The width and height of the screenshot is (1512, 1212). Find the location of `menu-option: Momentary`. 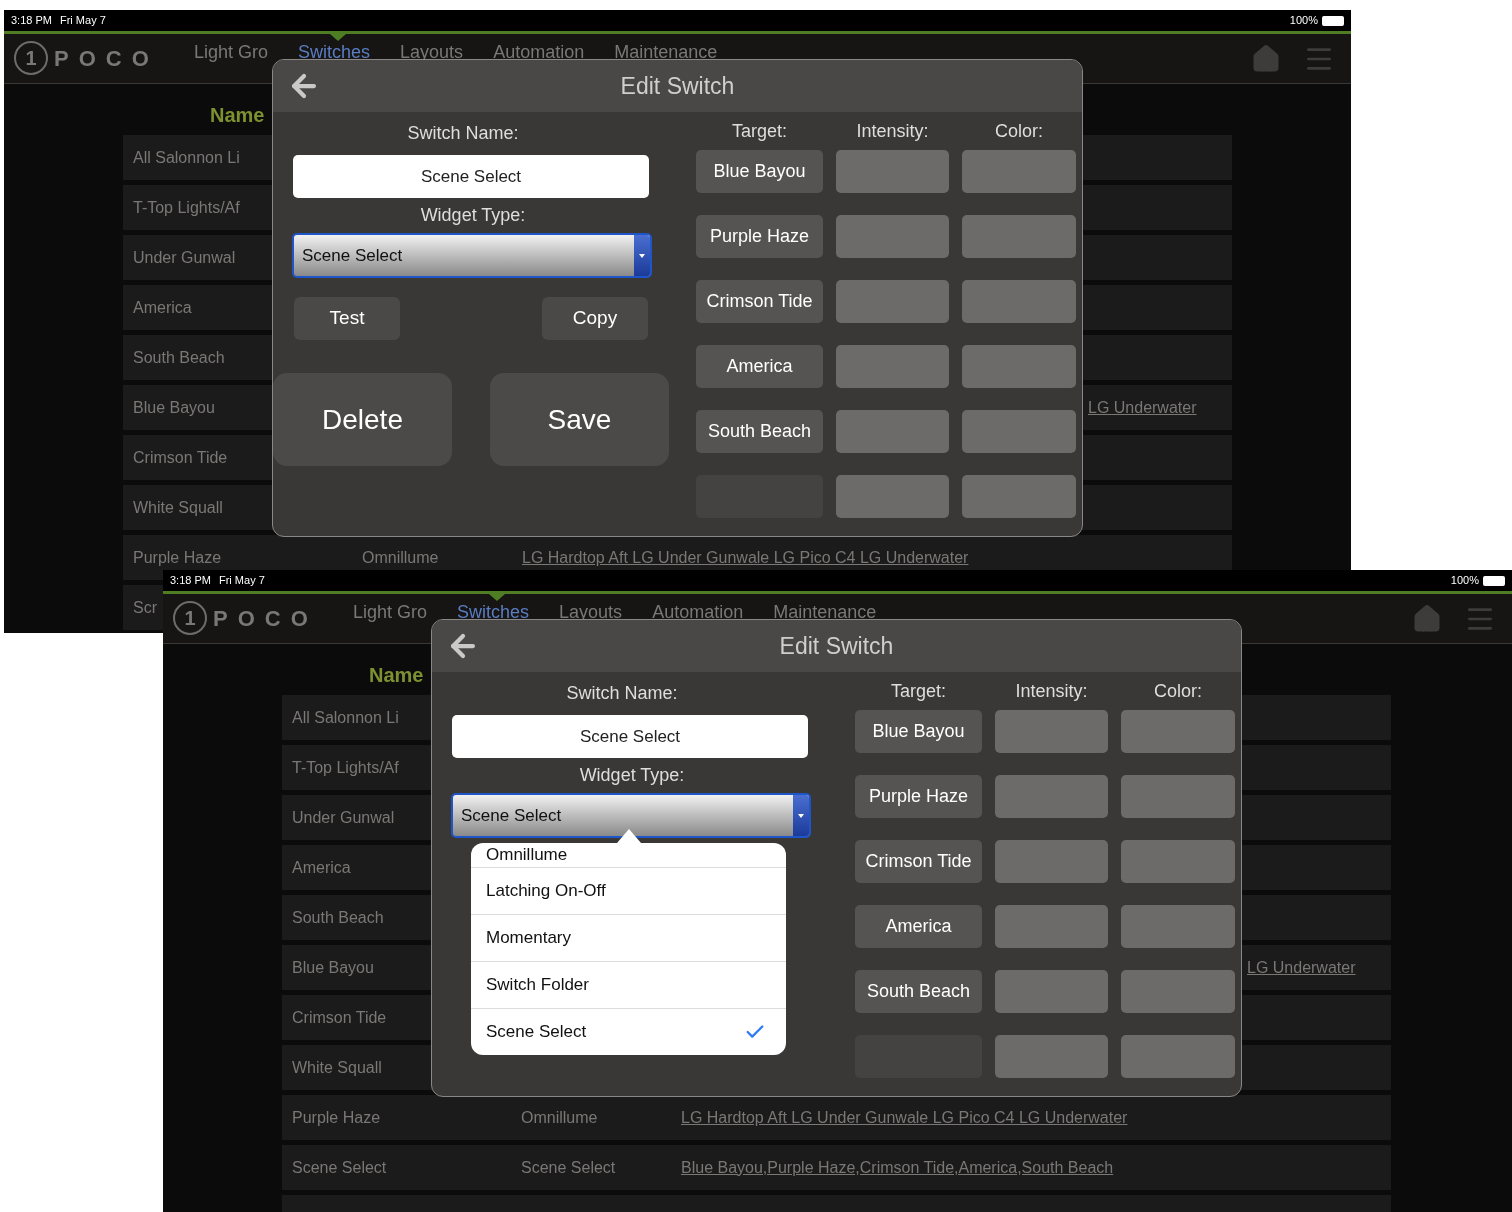

menu-option: Momentary is located at coordinates (628, 937).